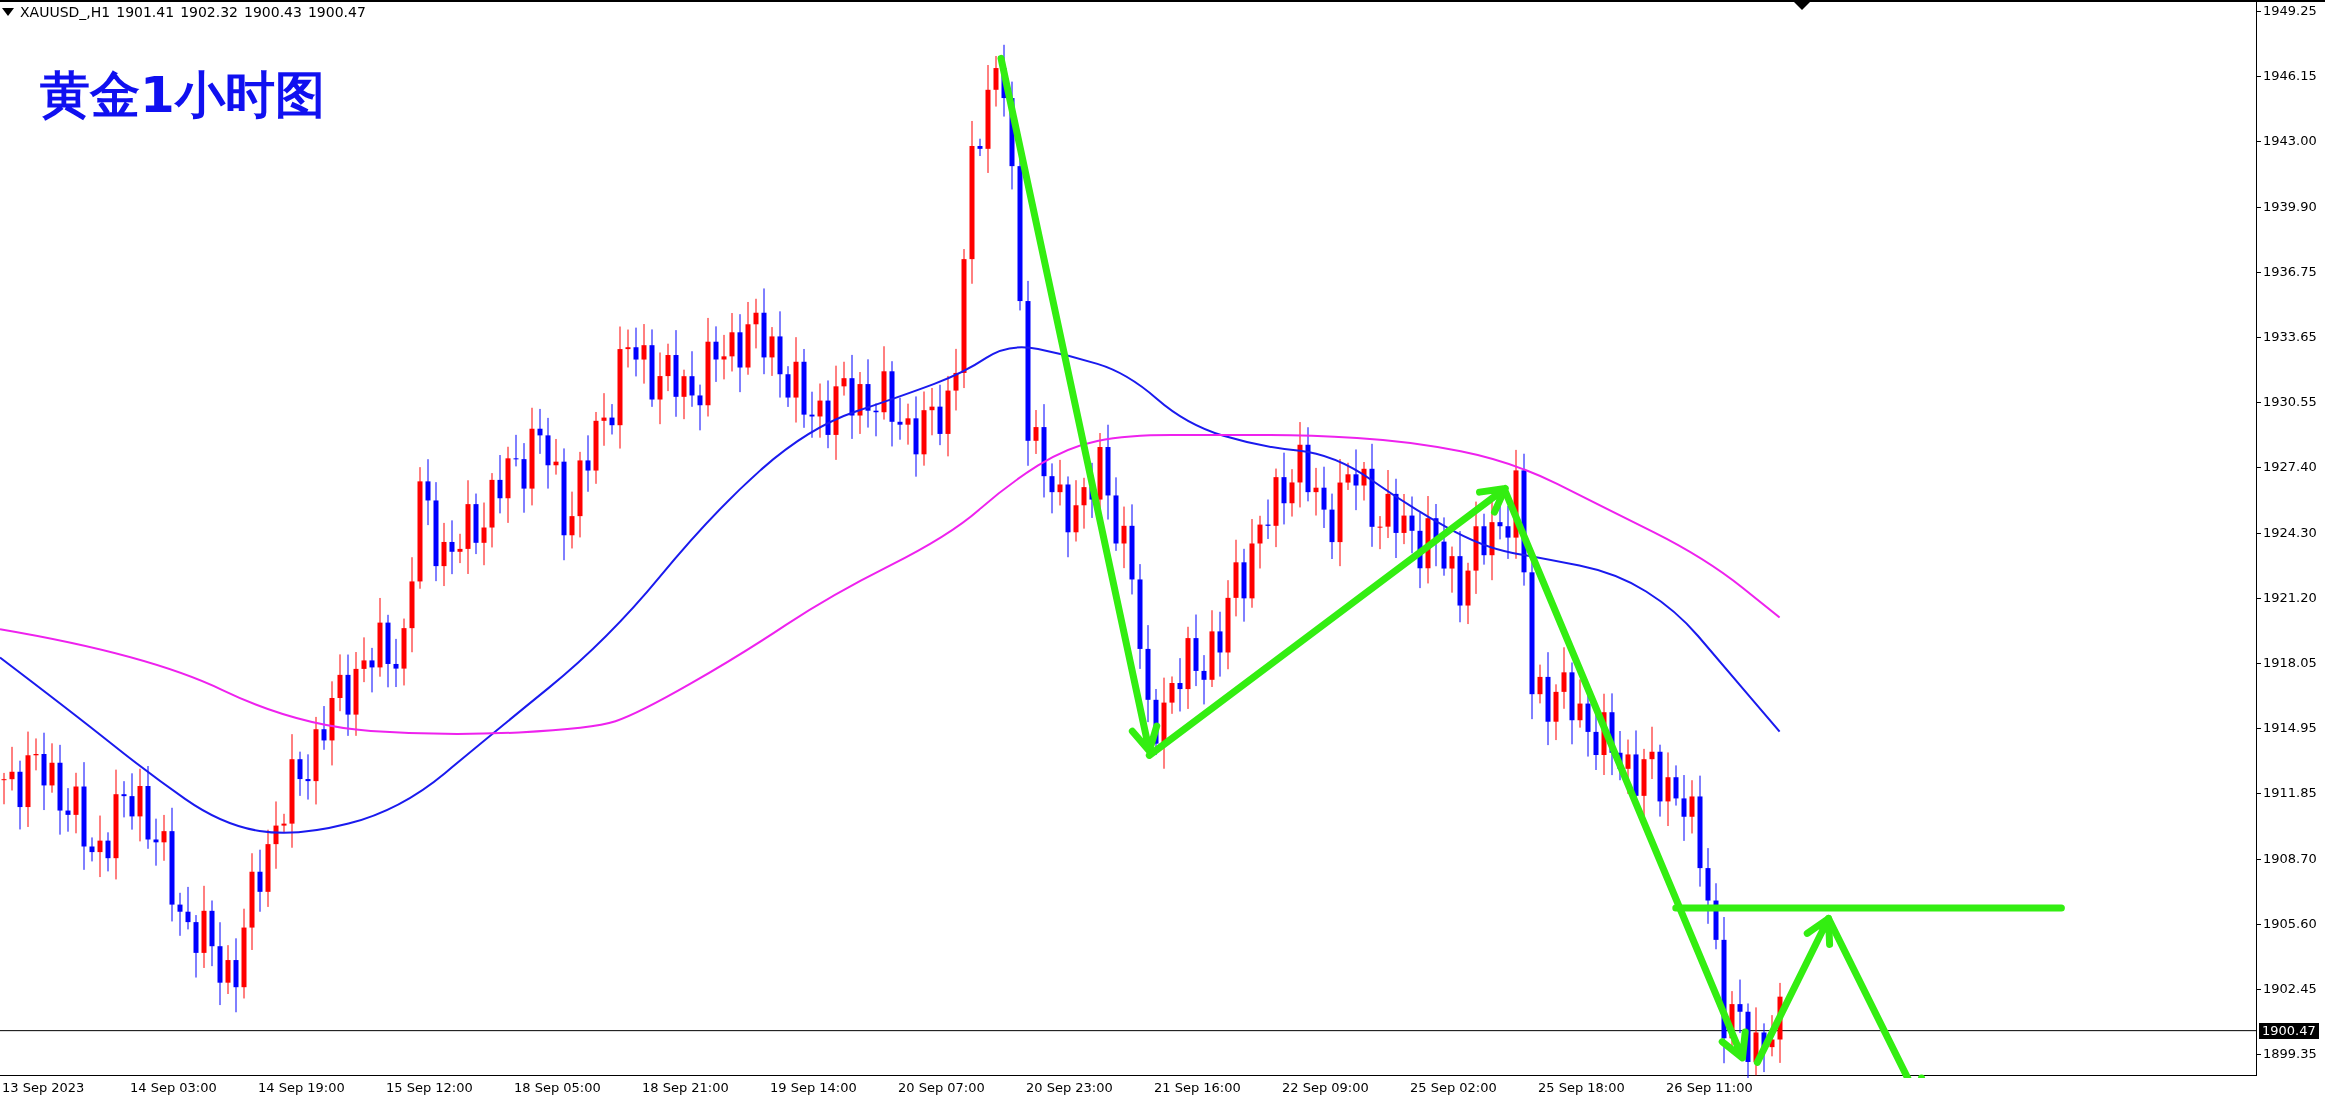 This screenshot has width=2325, height=1117. I want to click on ohlc-value: 1901.41, so click(145, 12).